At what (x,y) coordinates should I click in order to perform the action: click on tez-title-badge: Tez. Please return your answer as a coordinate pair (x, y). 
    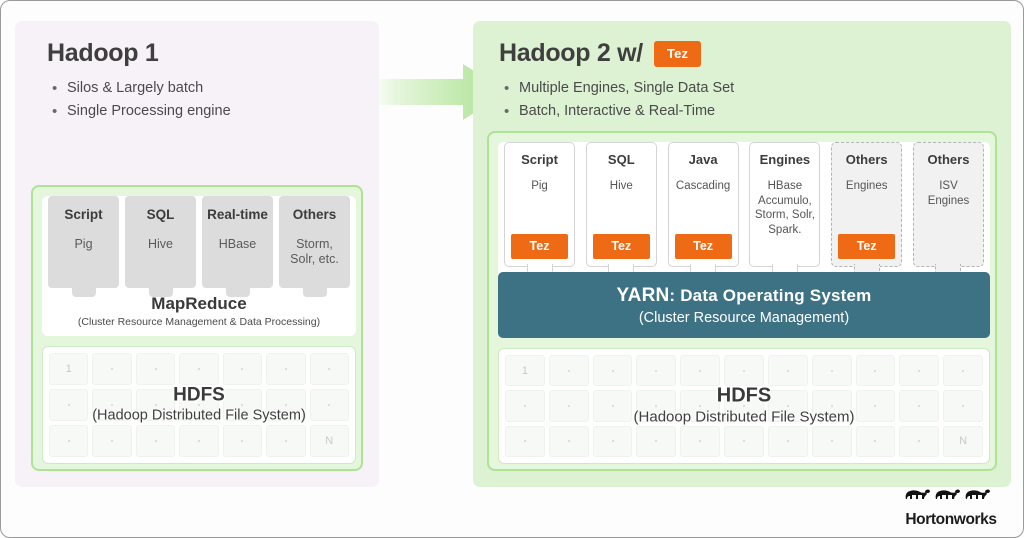
    Looking at the image, I should click on (677, 53).